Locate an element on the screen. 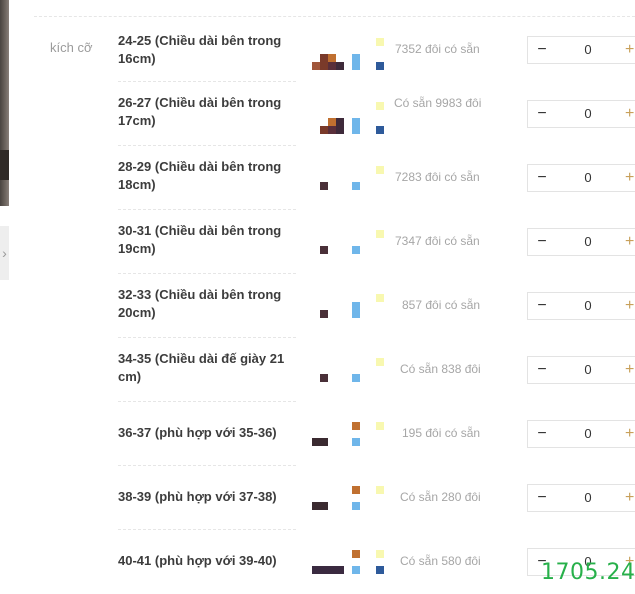  stock-text: Có sẵn 838 đôi is located at coordinates (440, 369).